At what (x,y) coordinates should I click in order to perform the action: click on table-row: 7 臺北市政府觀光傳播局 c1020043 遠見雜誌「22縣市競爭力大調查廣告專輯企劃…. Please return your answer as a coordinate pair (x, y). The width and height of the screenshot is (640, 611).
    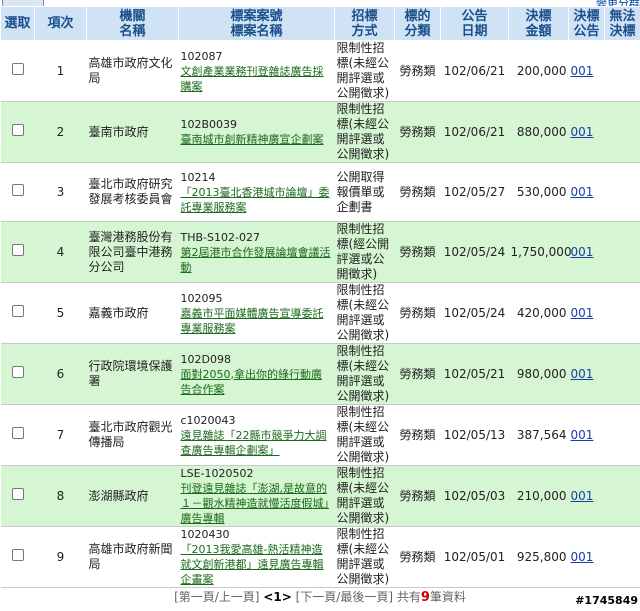
    Looking at the image, I should click on (320, 435).